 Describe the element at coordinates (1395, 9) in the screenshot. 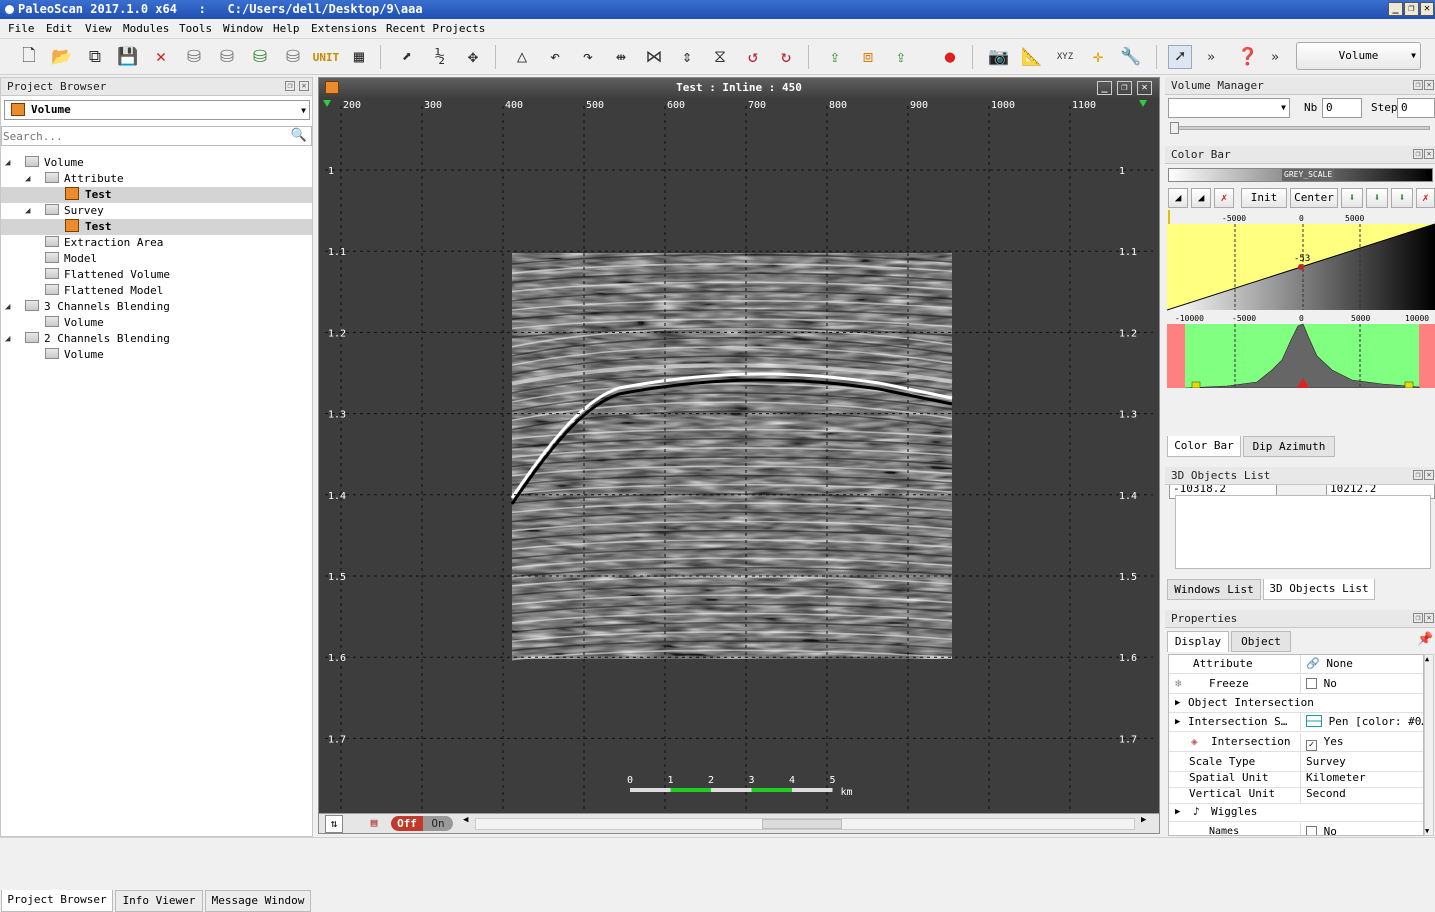

I see `minimize-button: _` at that location.